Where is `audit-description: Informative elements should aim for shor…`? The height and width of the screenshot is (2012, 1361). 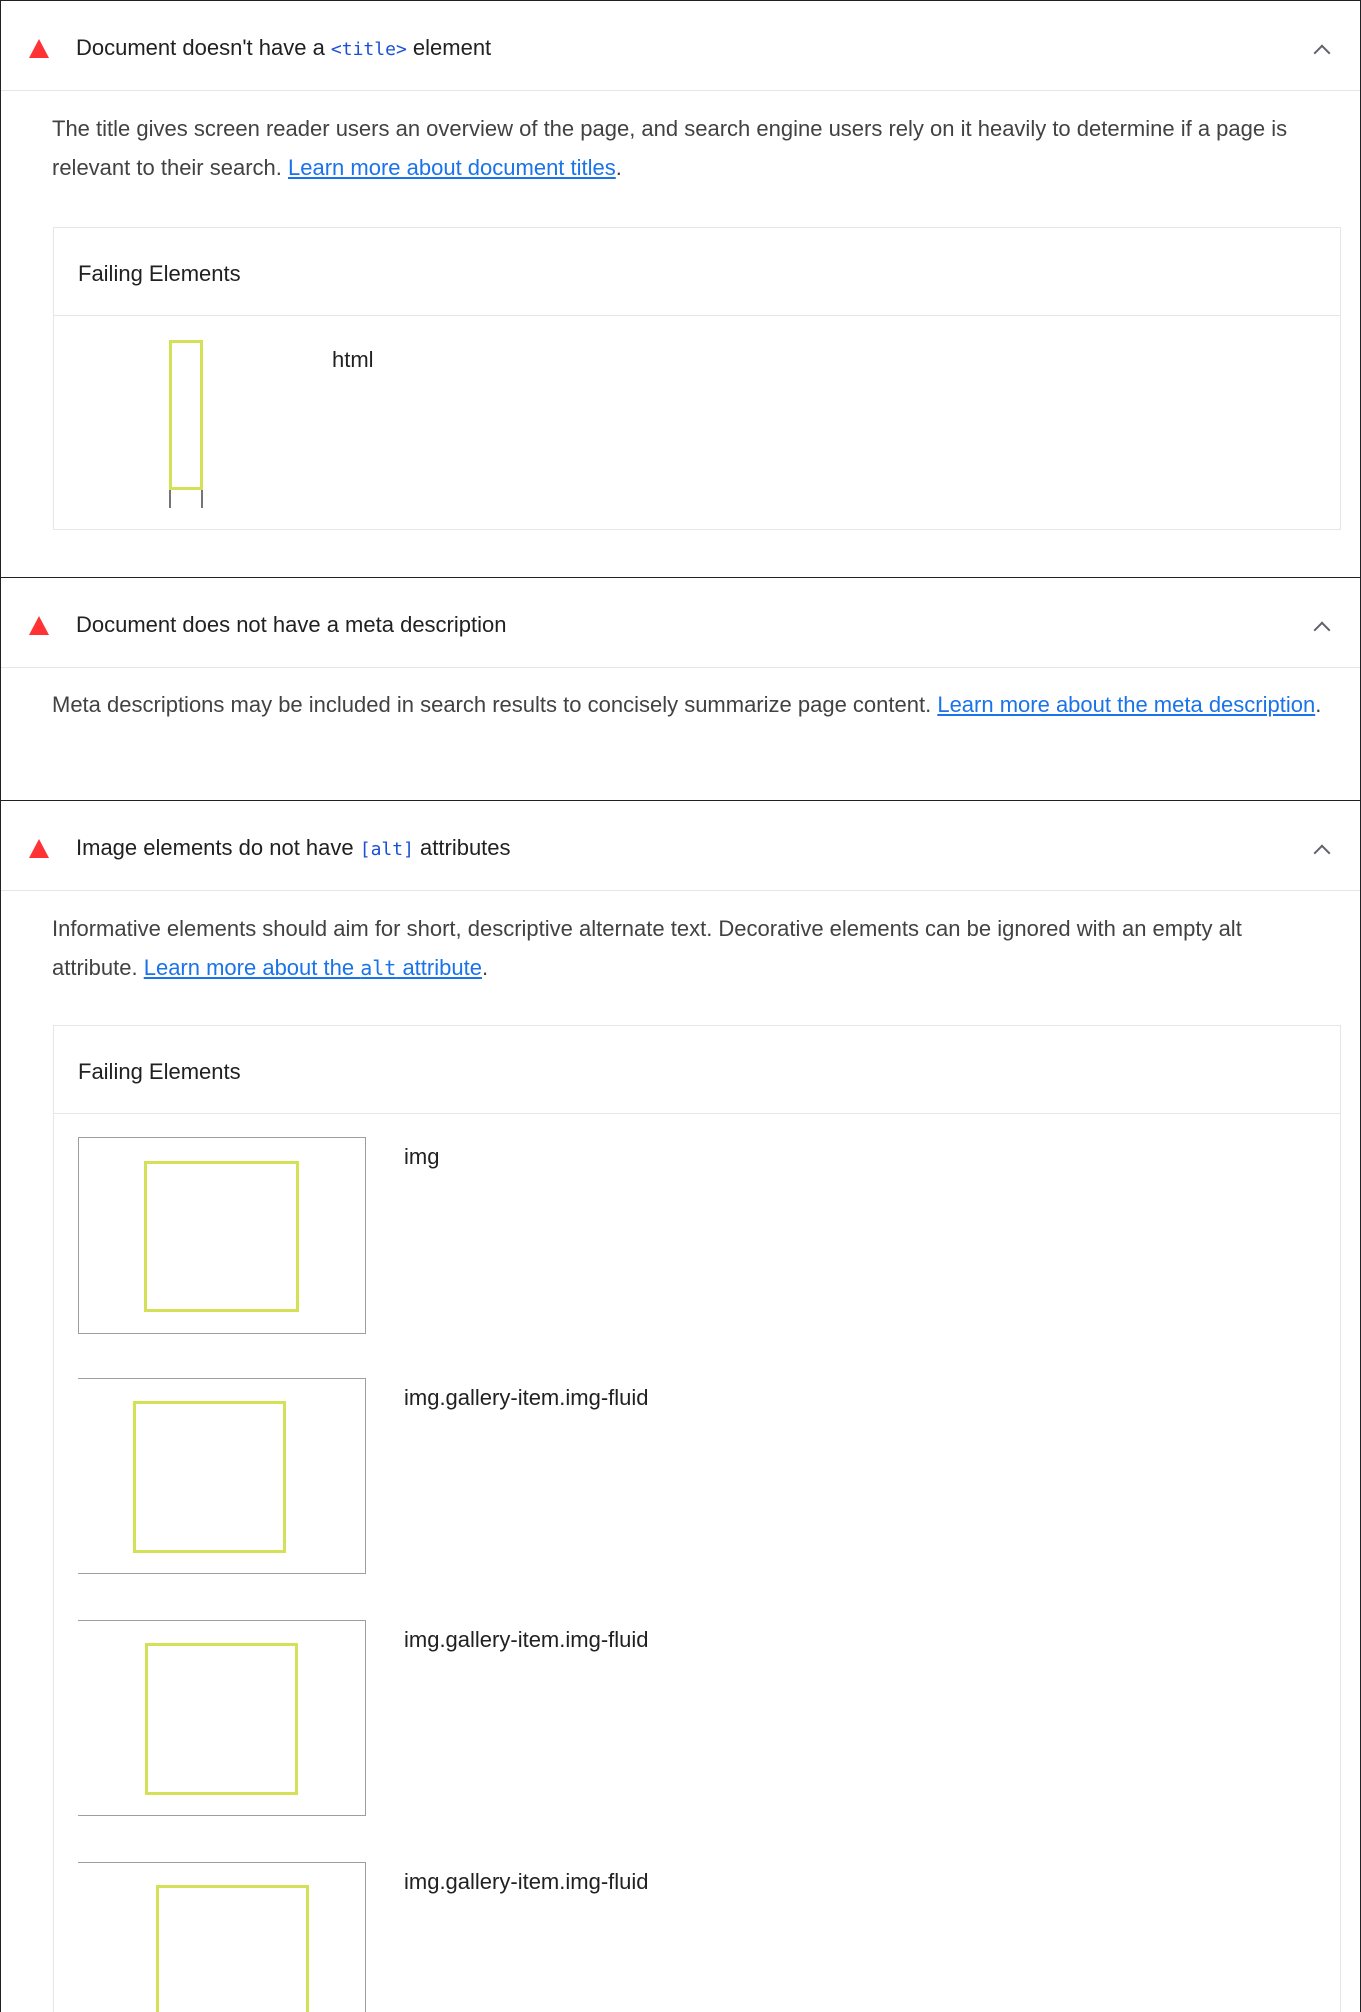 audit-description: Informative elements should aim for shor… is located at coordinates (647, 948).